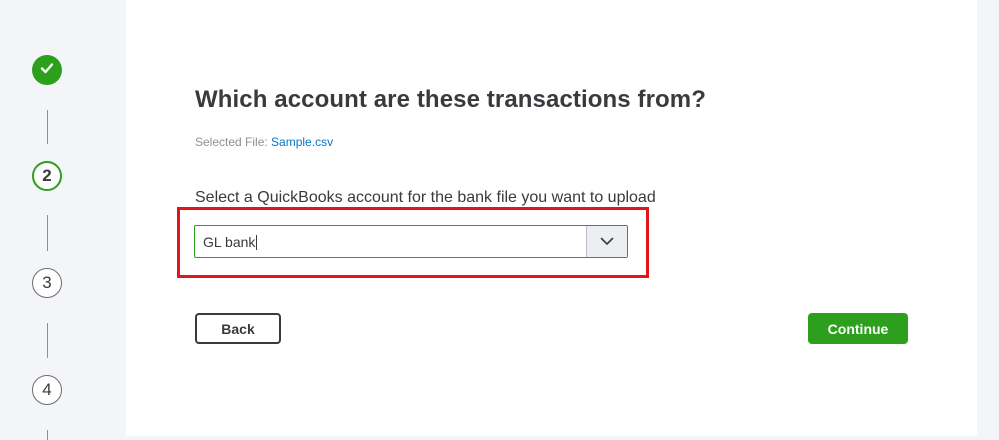 The width and height of the screenshot is (999, 440). What do you see at coordinates (230, 242) in the screenshot?
I see `account-select-value: GL bank` at bounding box center [230, 242].